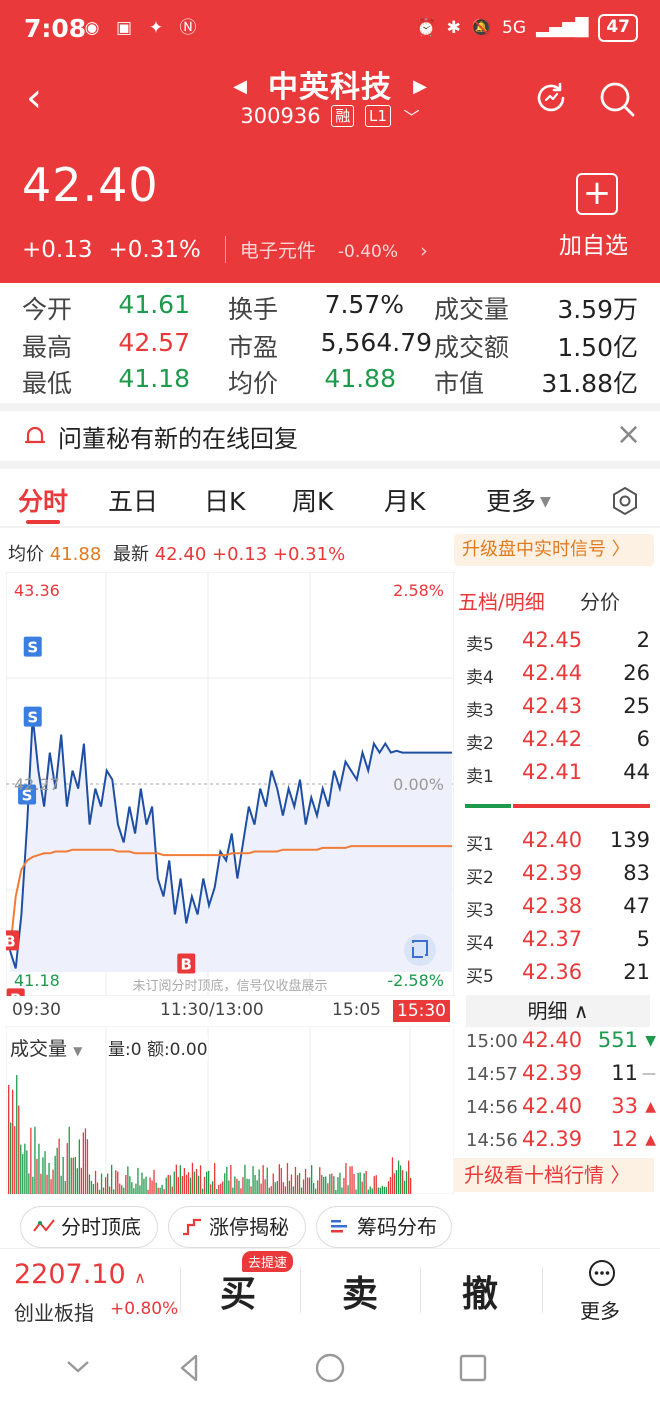  What do you see at coordinates (356, 1010) in the screenshot?
I see `time-label: 15:05` at bounding box center [356, 1010].